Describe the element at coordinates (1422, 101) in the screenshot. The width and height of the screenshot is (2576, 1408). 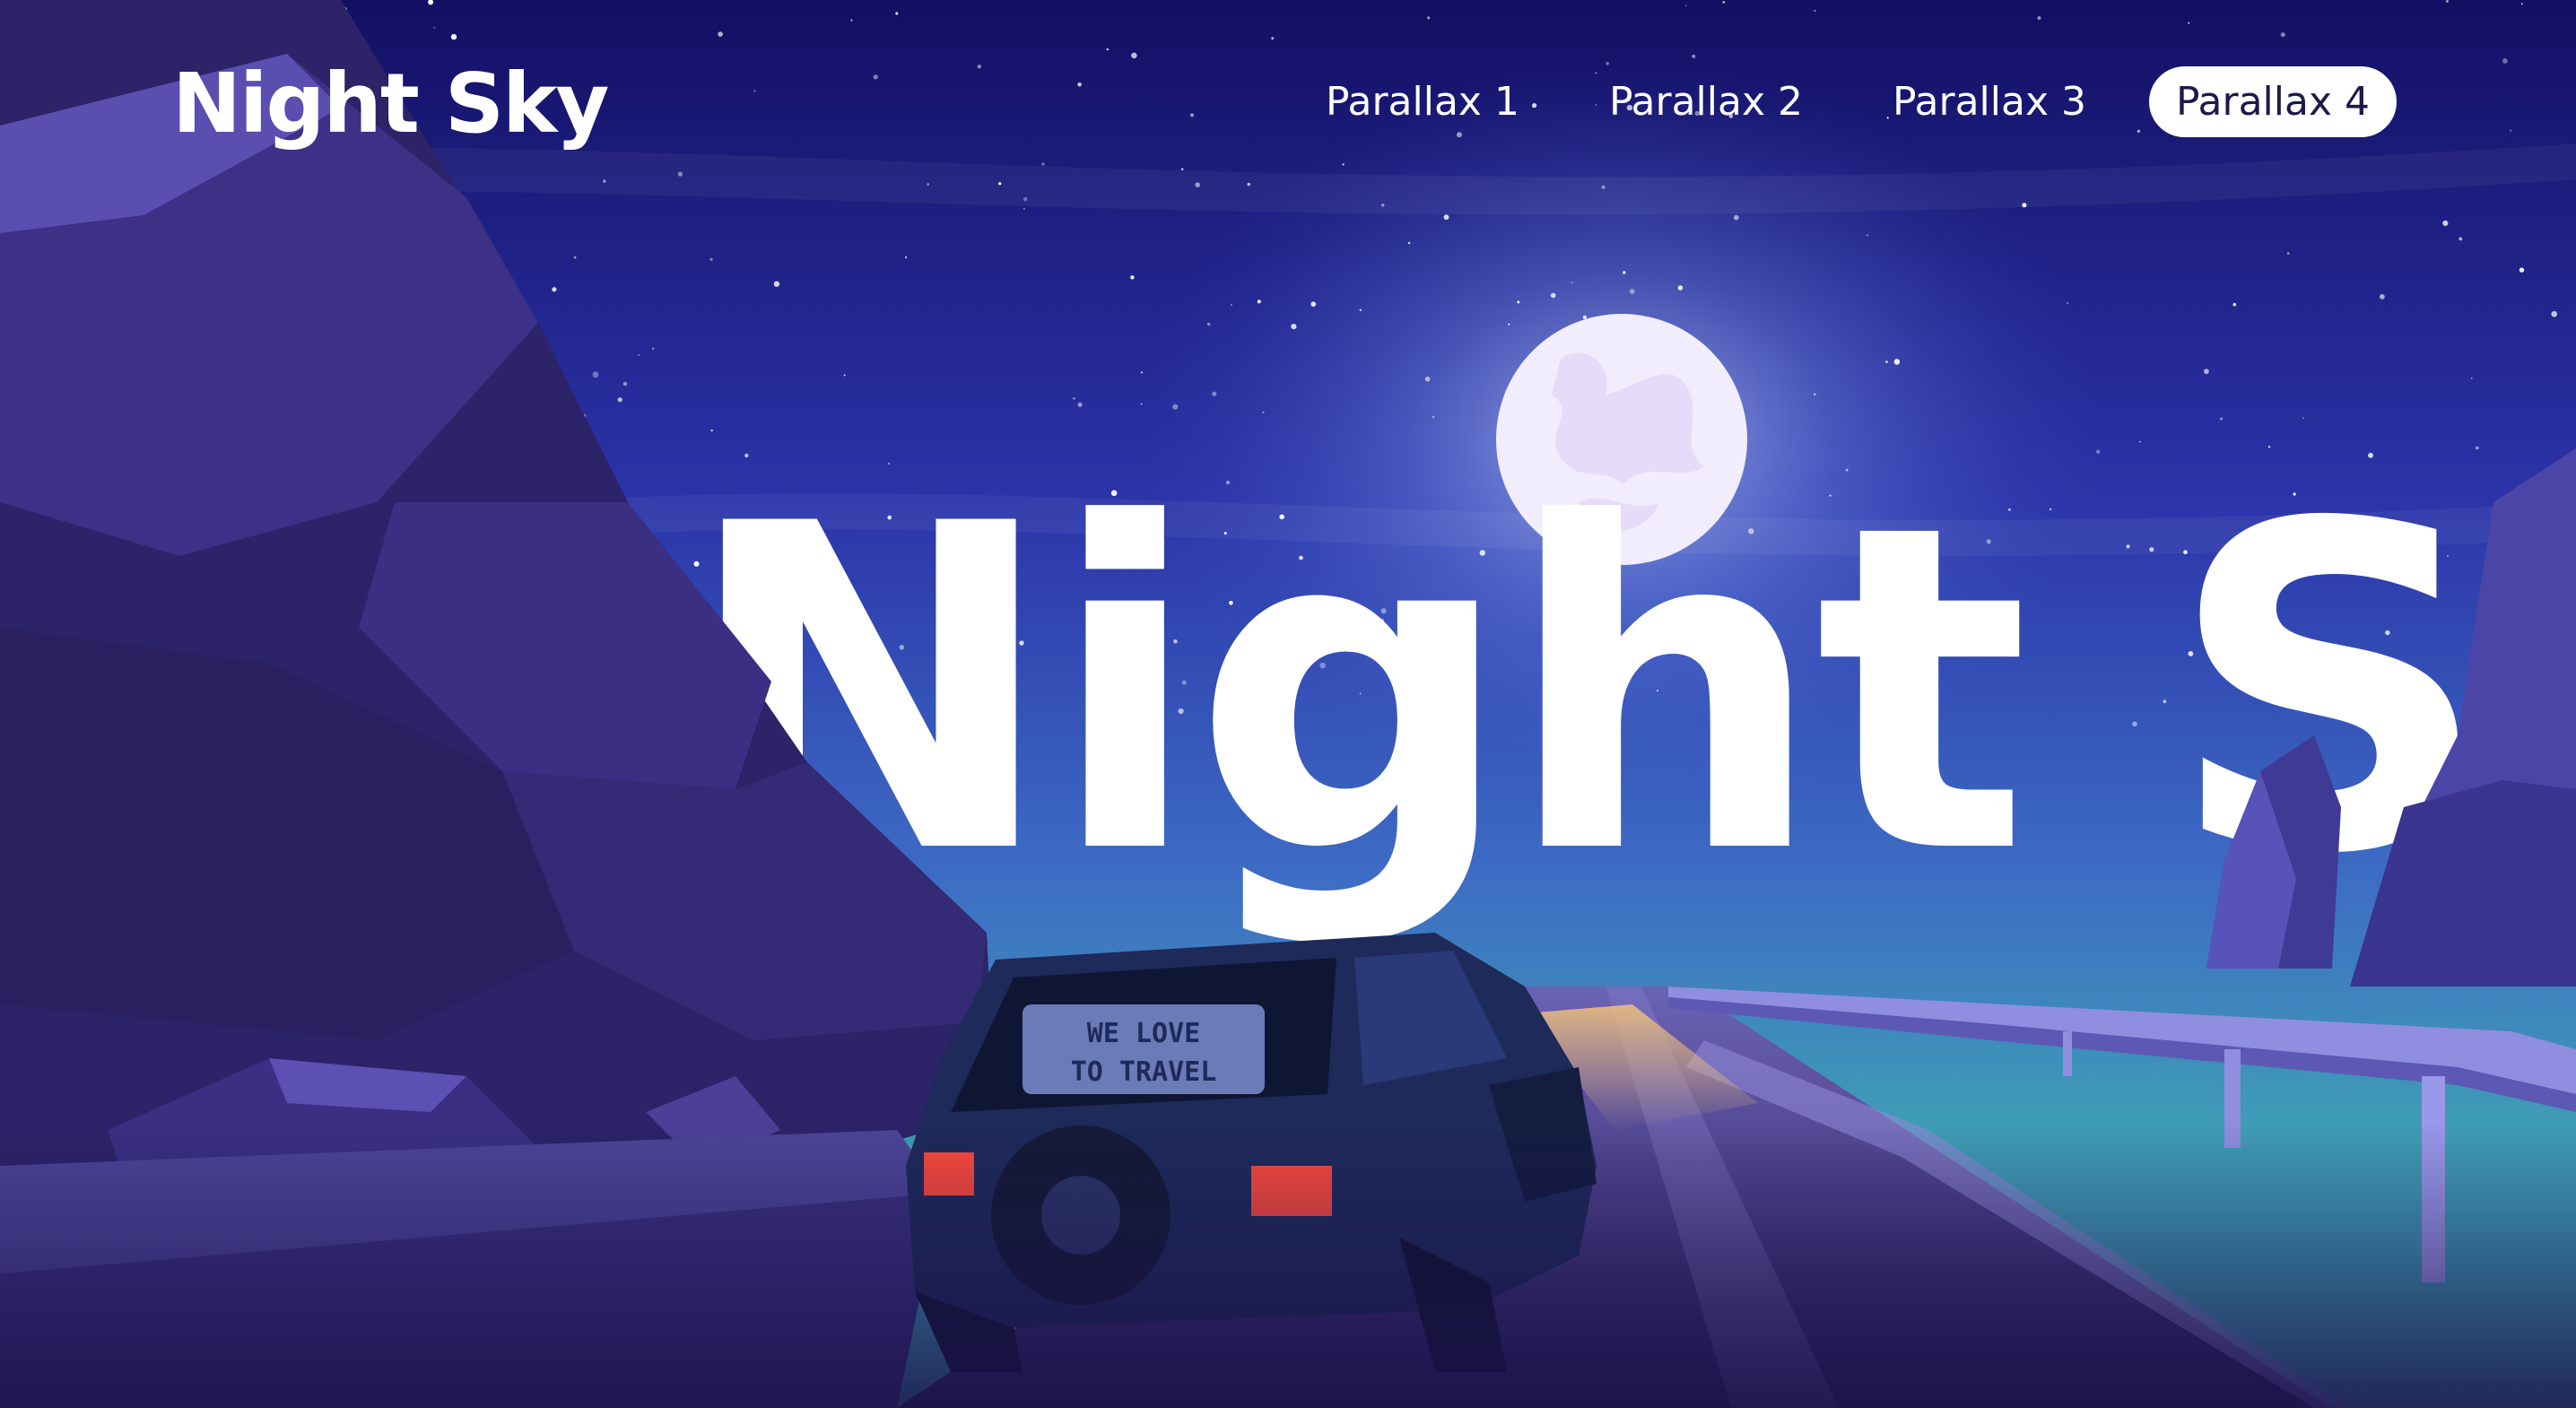
I see `nav-item-parallax-1: Parallax 1` at that location.